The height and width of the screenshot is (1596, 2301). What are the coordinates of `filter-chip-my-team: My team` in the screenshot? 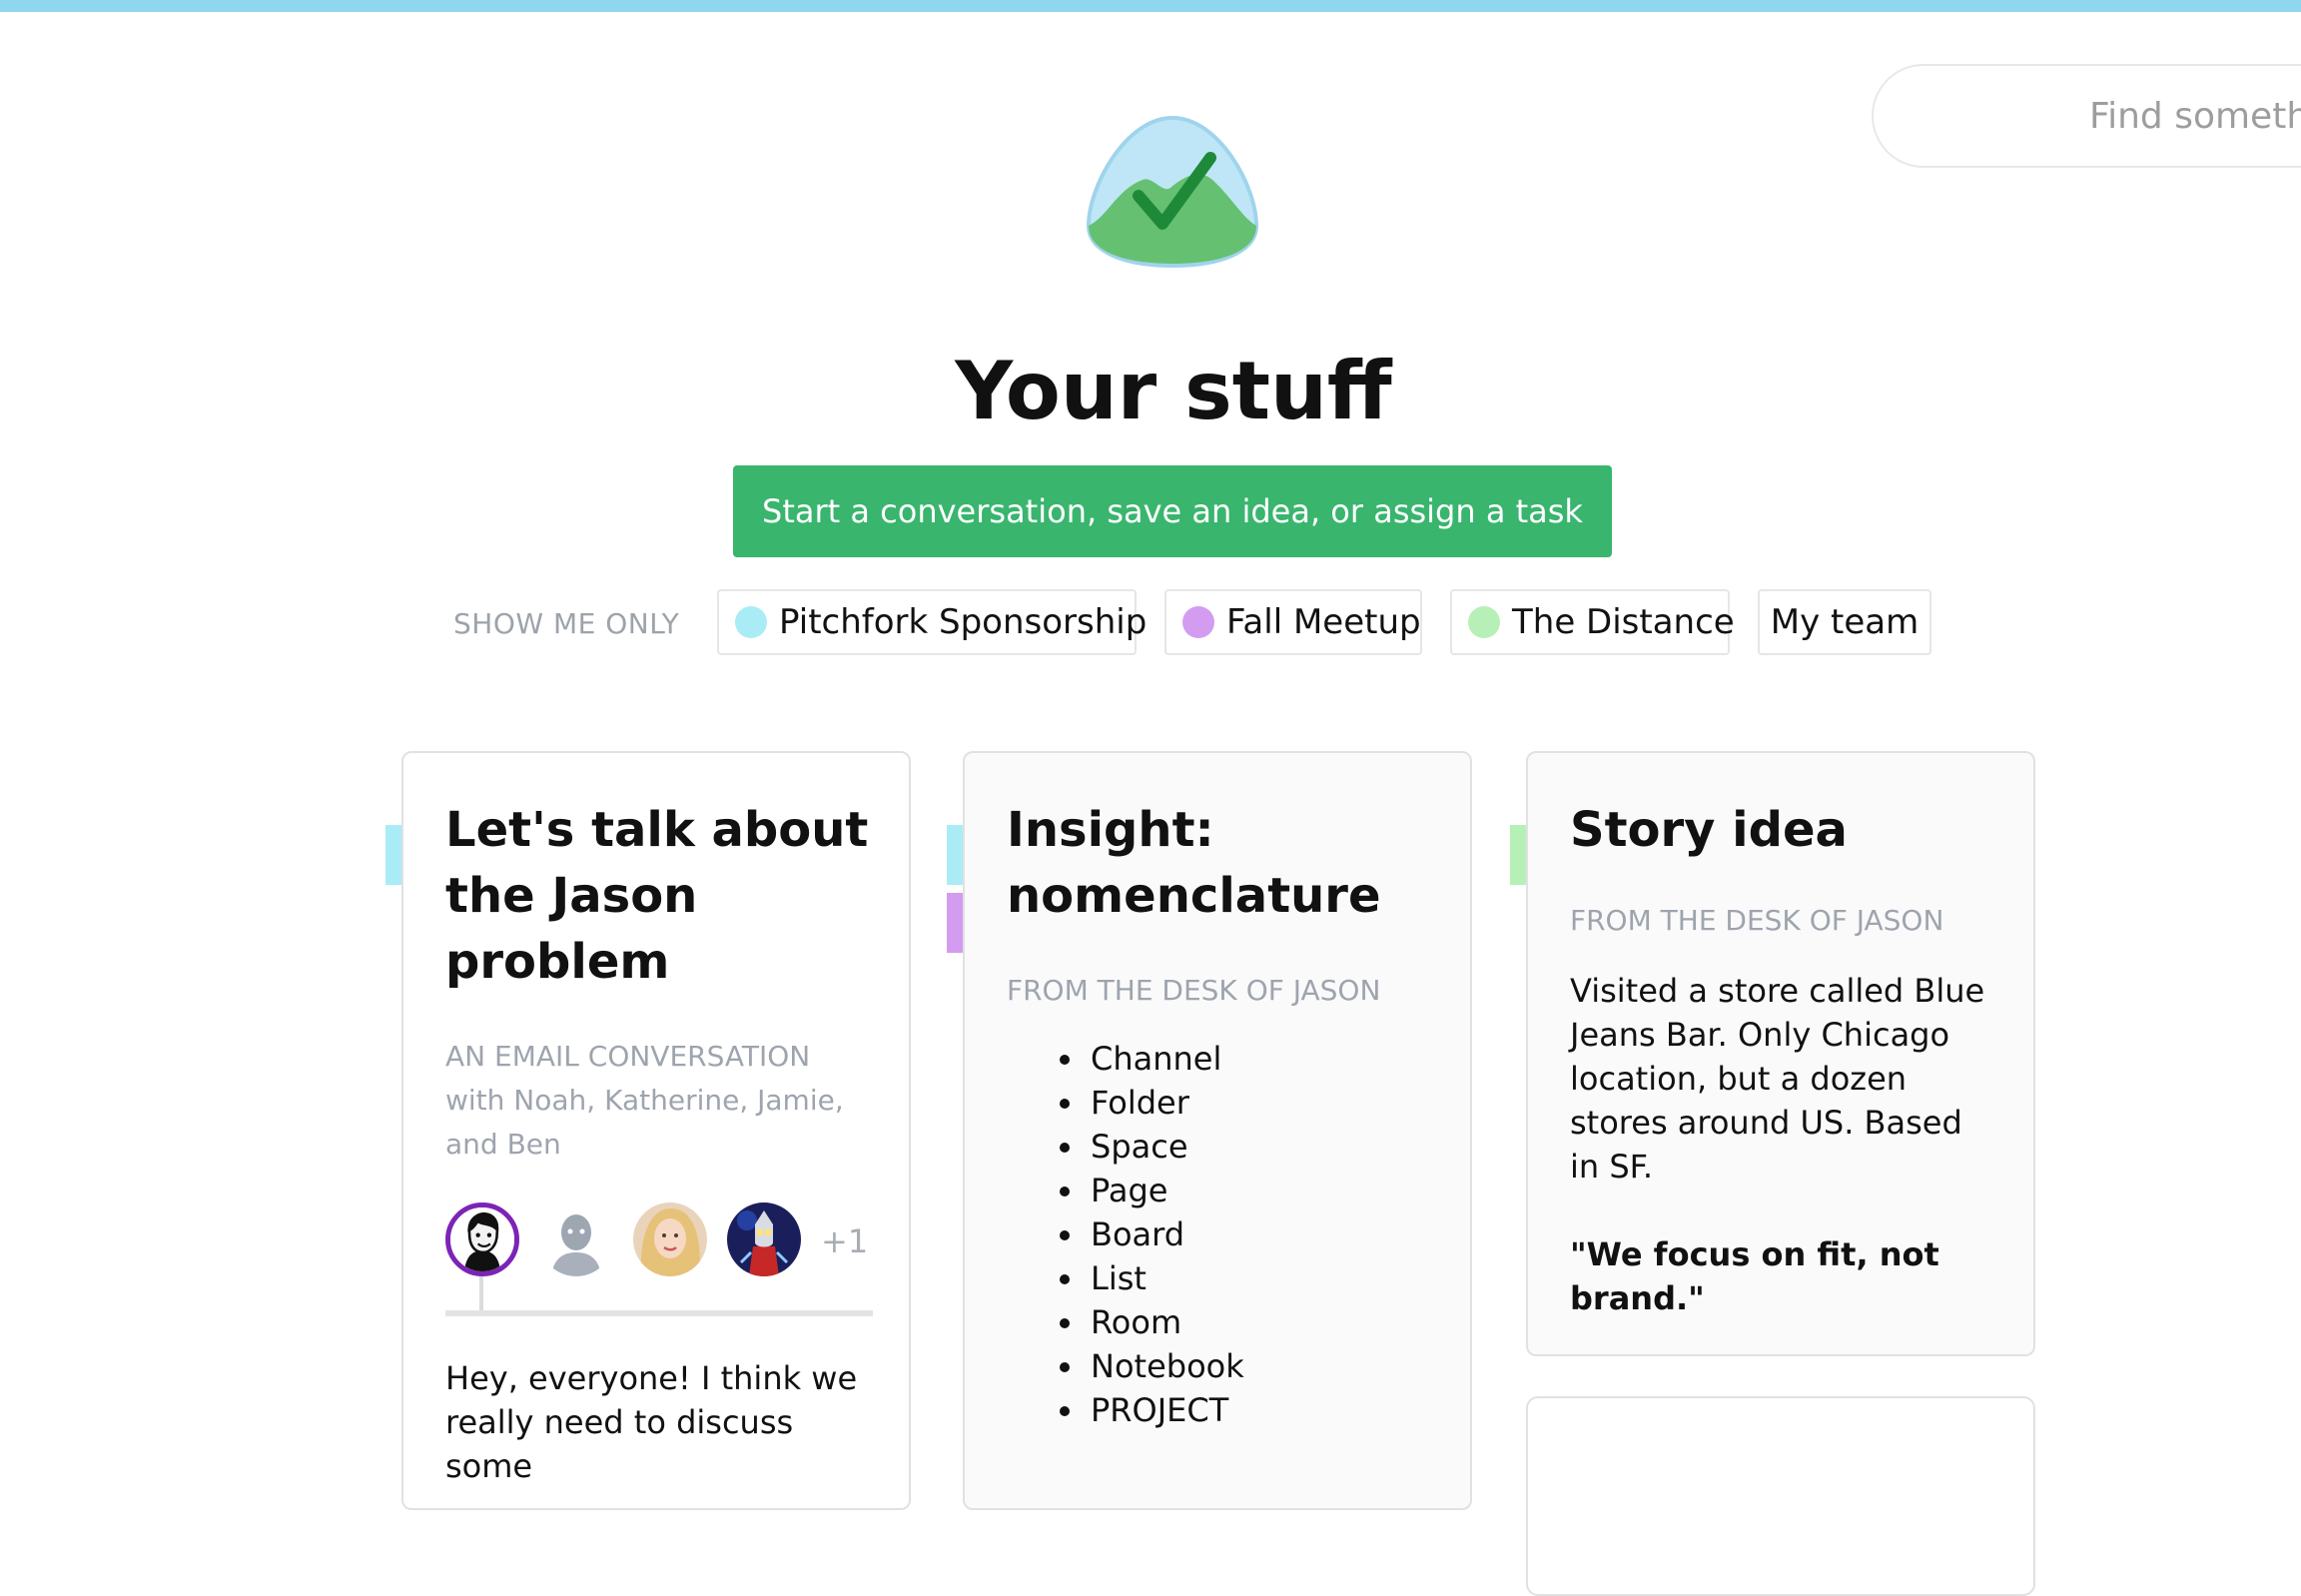 It's located at (1844, 622).